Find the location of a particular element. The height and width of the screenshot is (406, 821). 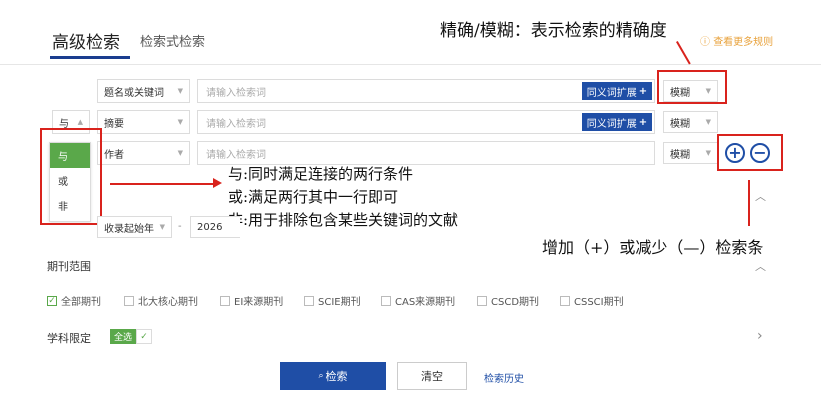

select-all-button: 全选 is located at coordinates (123, 336).